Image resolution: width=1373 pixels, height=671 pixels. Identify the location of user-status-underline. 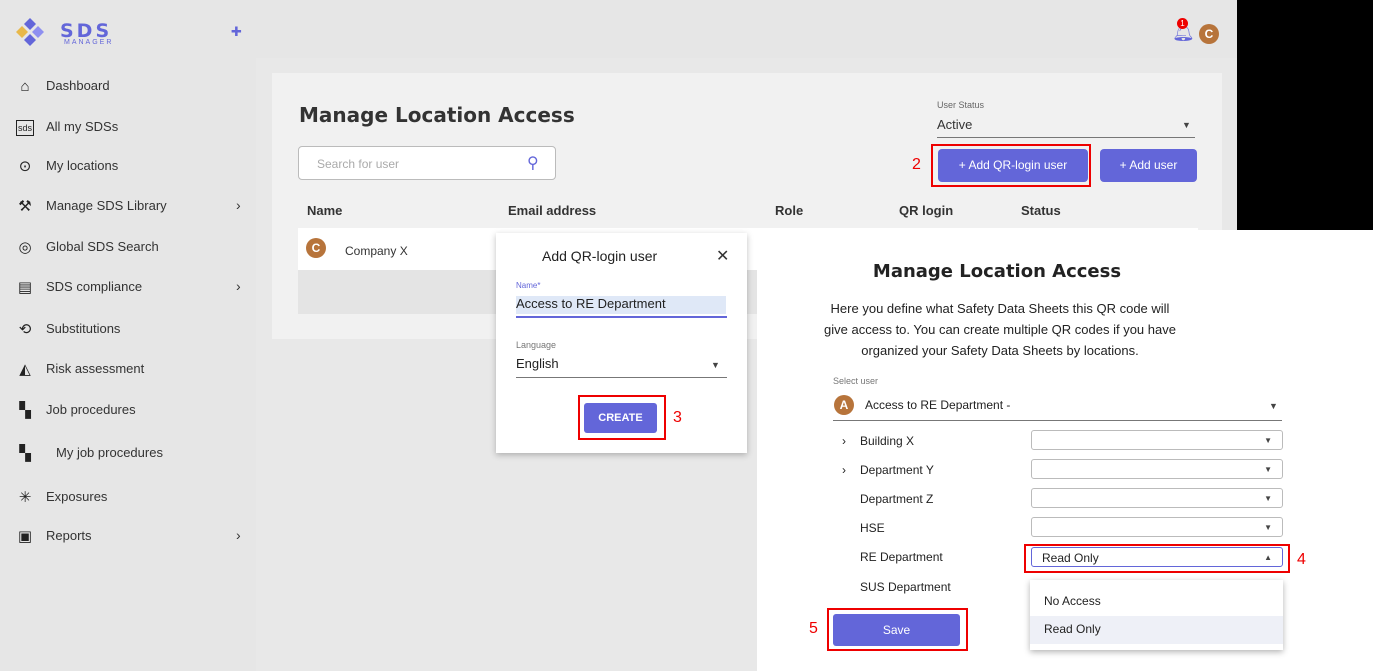
(1066, 137).